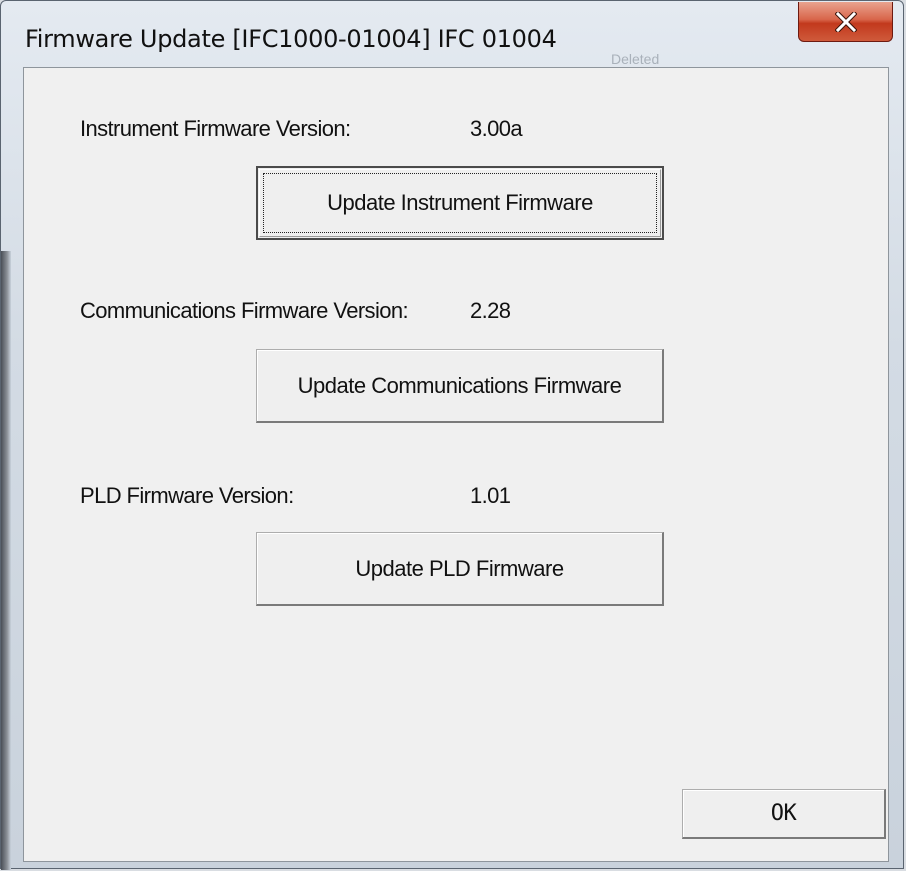 The height and width of the screenshot is (871, 906). Describe the element at coordinates (244, 310) in the screenshot. I see `communications-firmware-label: Communications Firmware Version:` at that location.